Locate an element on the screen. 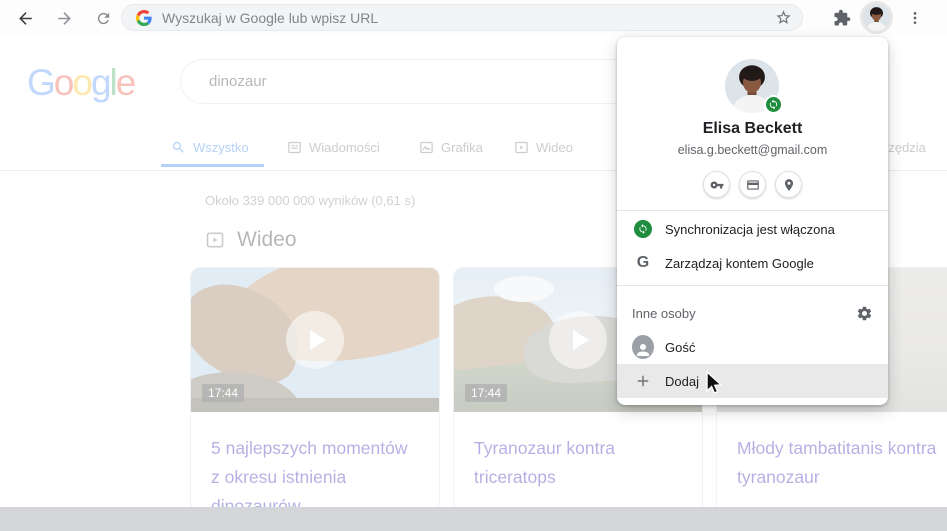 The height and width of the screenshot is (531, 947). other-people-label: Inne osoby is located at coordinates (664, 313).